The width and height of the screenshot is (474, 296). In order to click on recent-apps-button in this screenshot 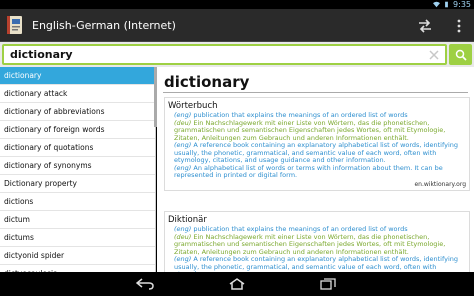, I will do `click(328, 284)`.